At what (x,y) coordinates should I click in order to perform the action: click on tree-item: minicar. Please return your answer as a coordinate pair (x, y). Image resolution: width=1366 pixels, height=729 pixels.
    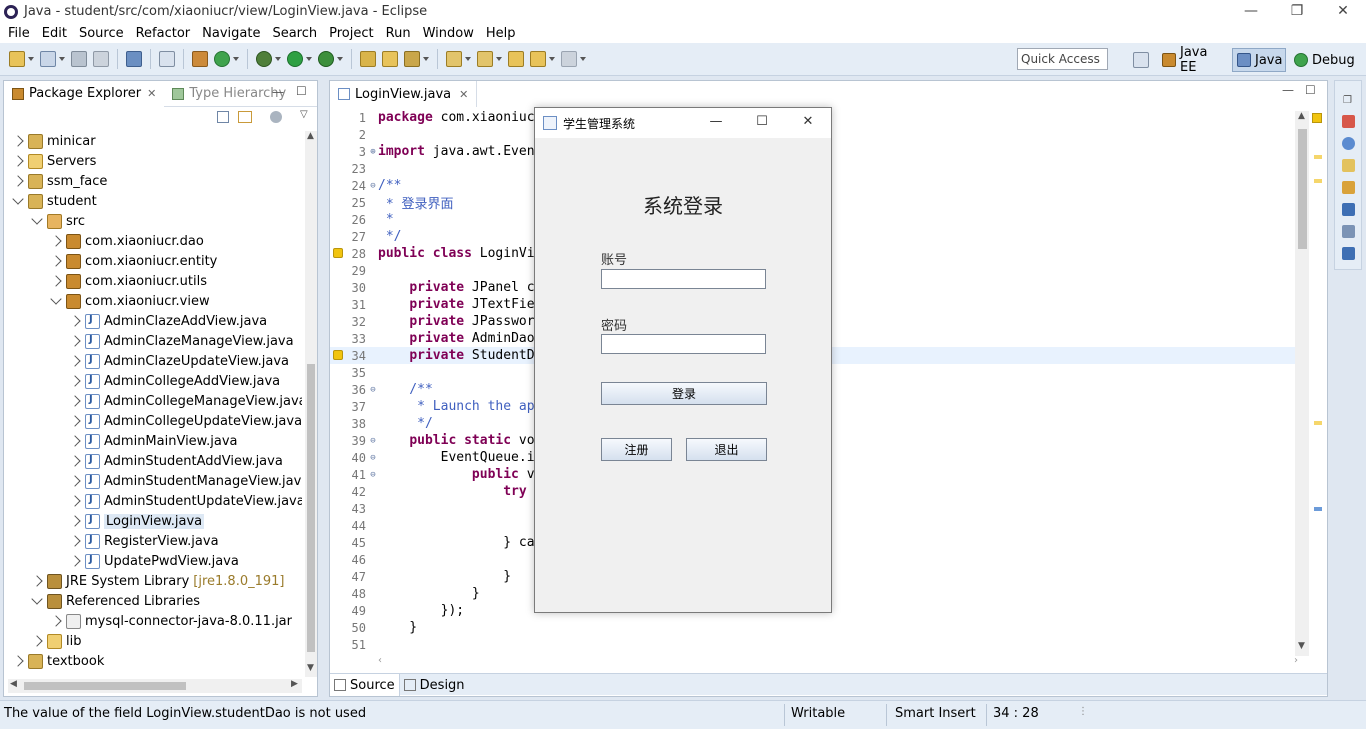
    Looking at the image, I should click on (54, 141).